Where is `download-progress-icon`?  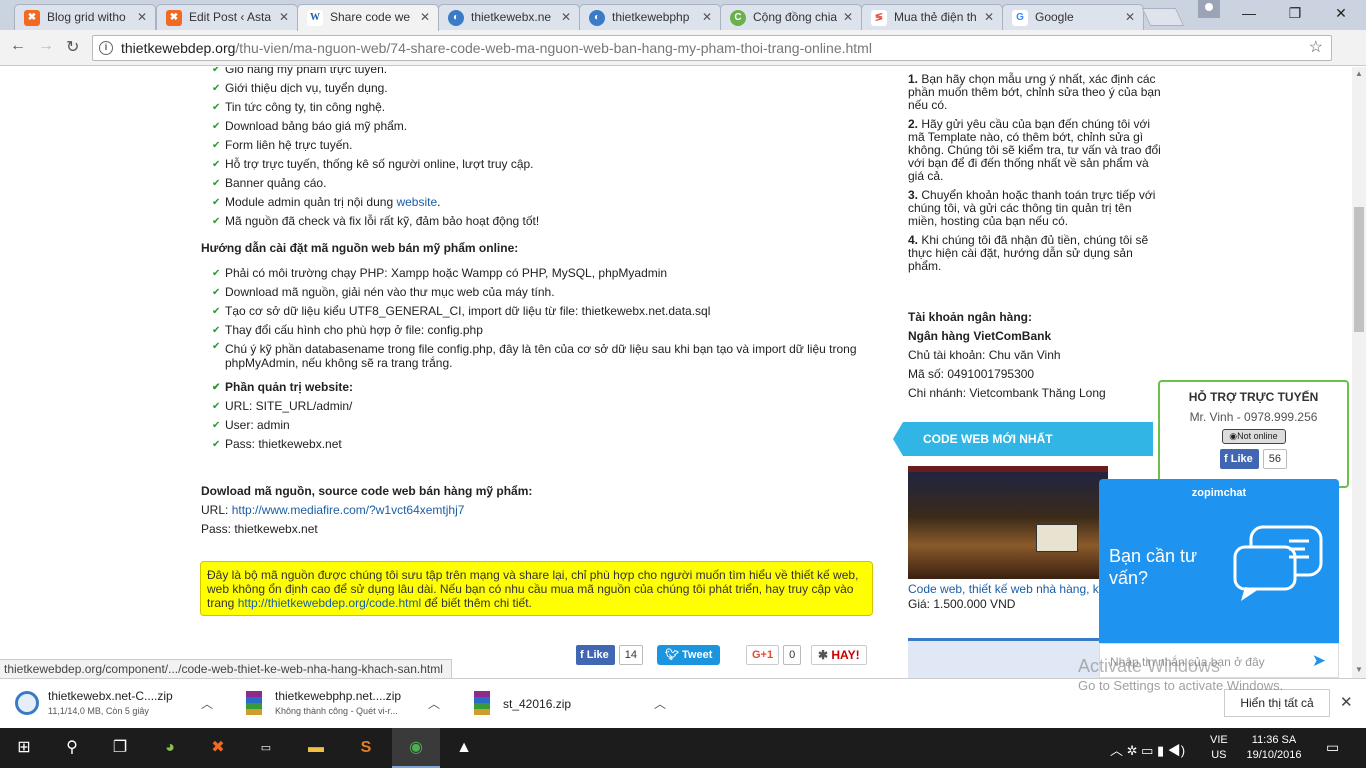
download-progress-icon is located at coordinates (27, 703).